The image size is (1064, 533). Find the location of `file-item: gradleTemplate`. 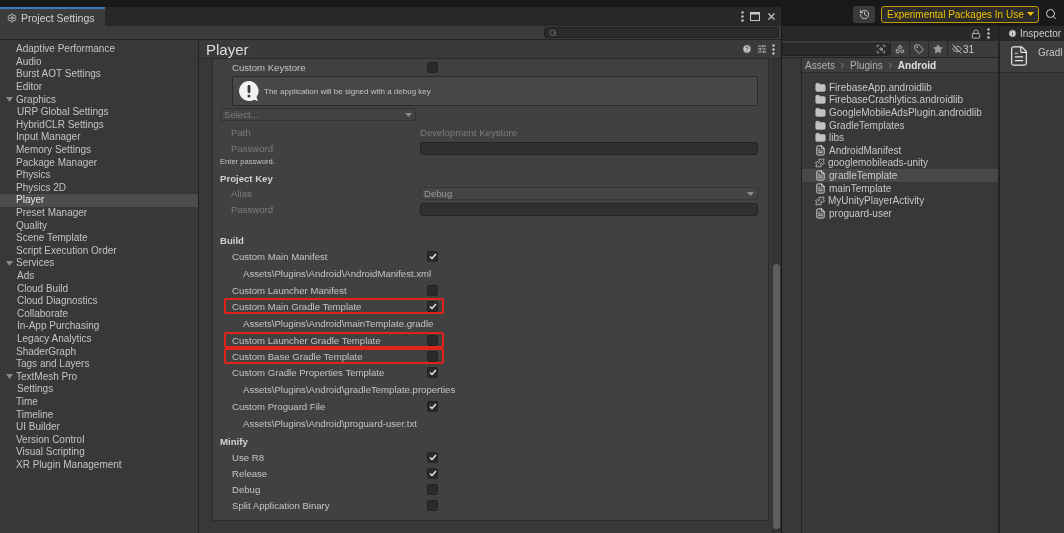

file-item: gradleTemplate is located at coordinates (900, 175).